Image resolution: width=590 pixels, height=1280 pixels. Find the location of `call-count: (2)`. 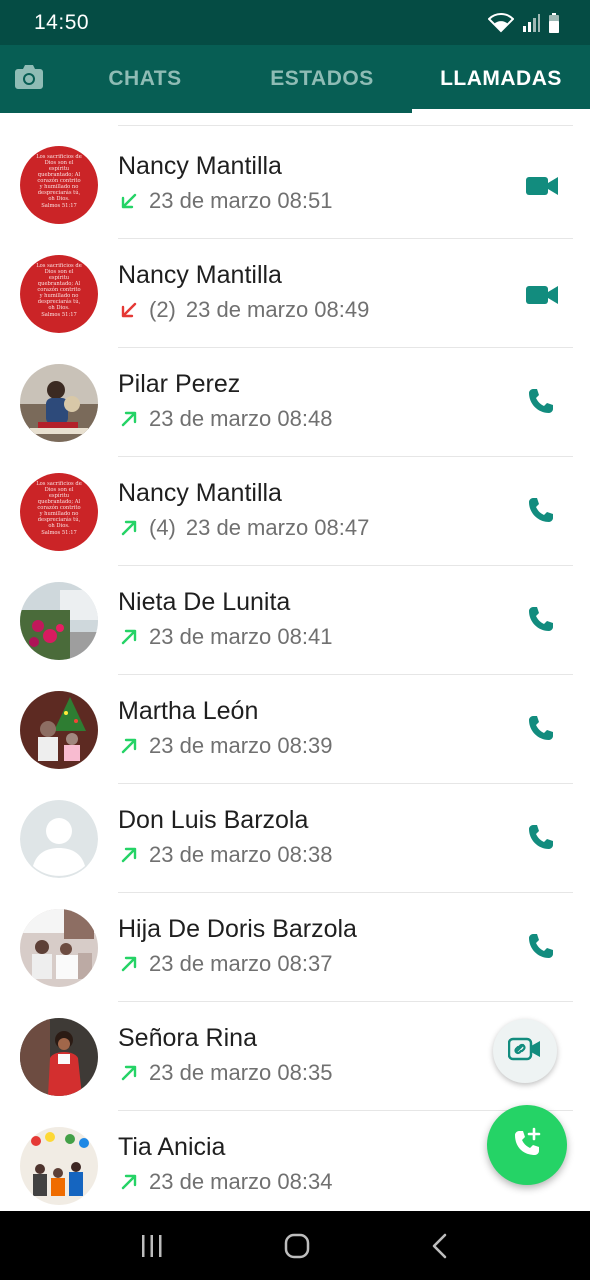

call-count: (2) is located at coordinates (162, 309).